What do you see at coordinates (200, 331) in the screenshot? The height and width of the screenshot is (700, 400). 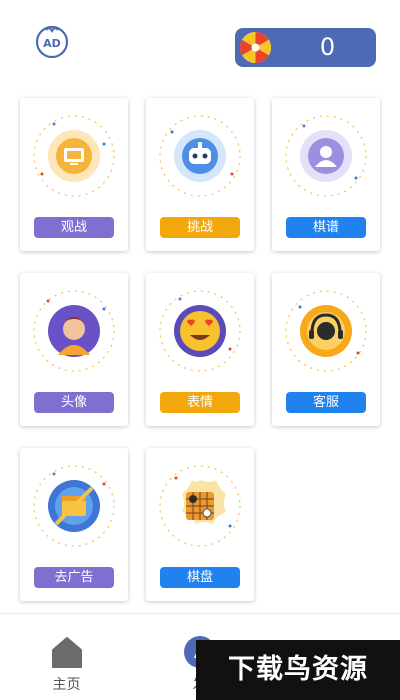 I see `heart-eyes-emoji-icon` at bounding box center [200, 331].